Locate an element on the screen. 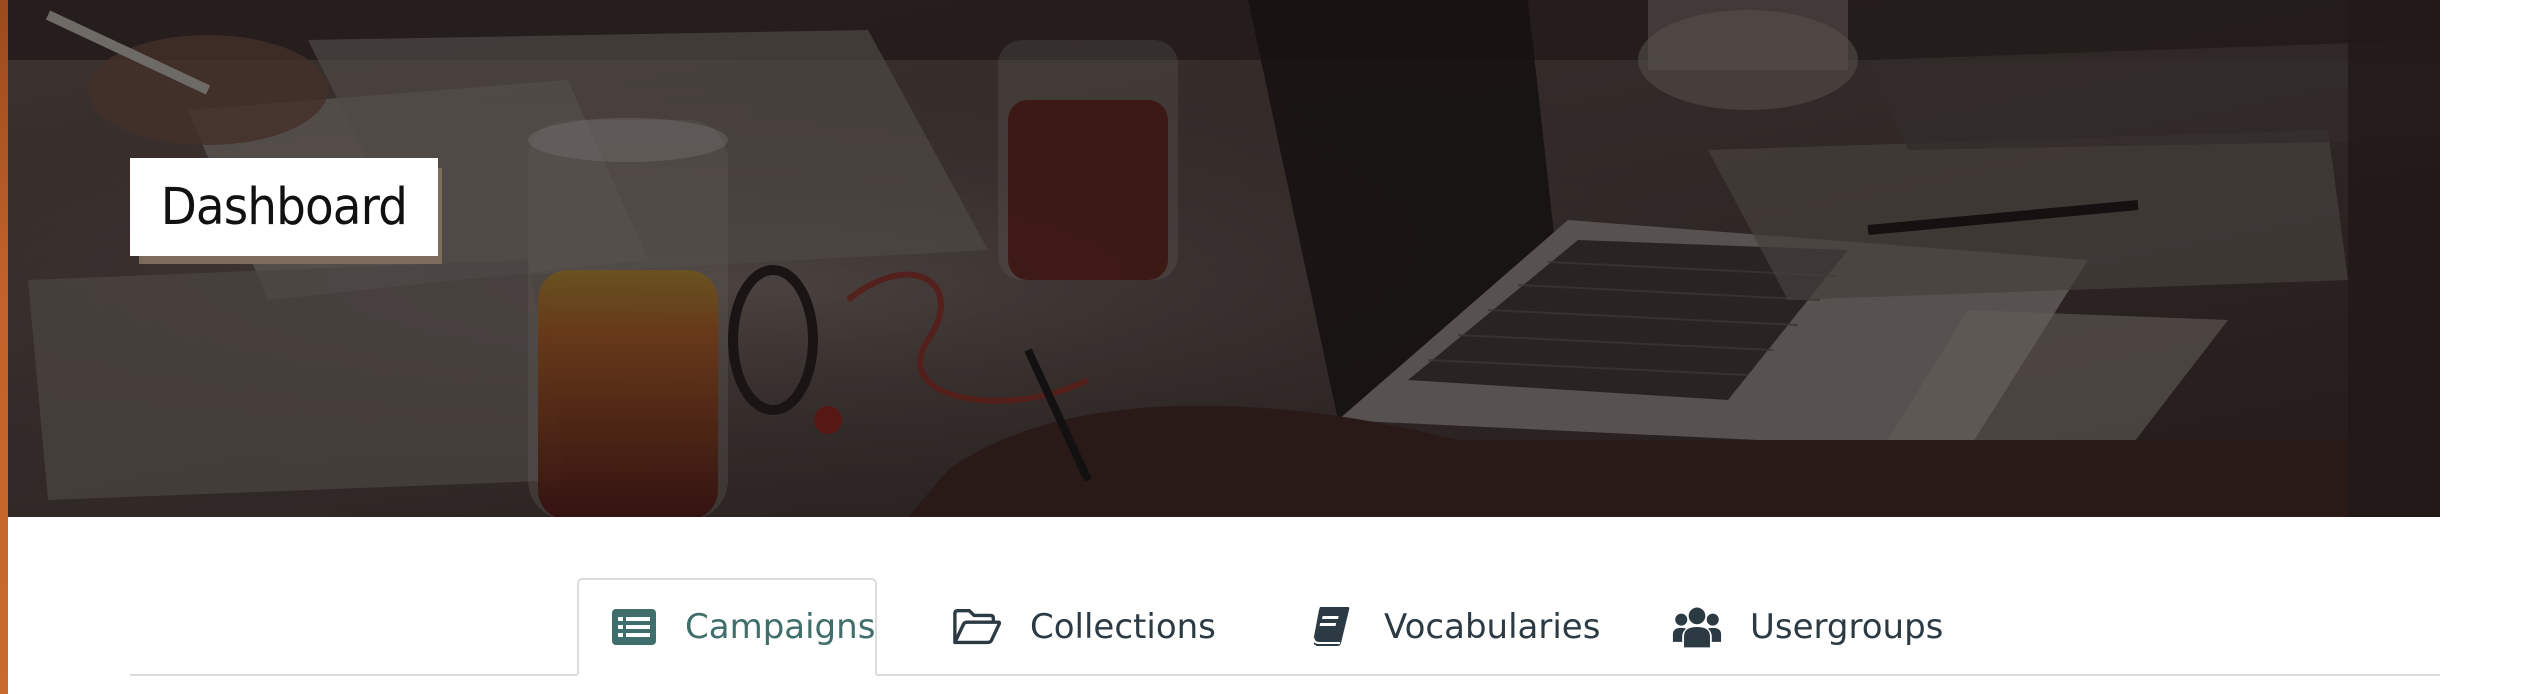  tab-campaigns-label: Campaigns is located at coordinates (780, 627).